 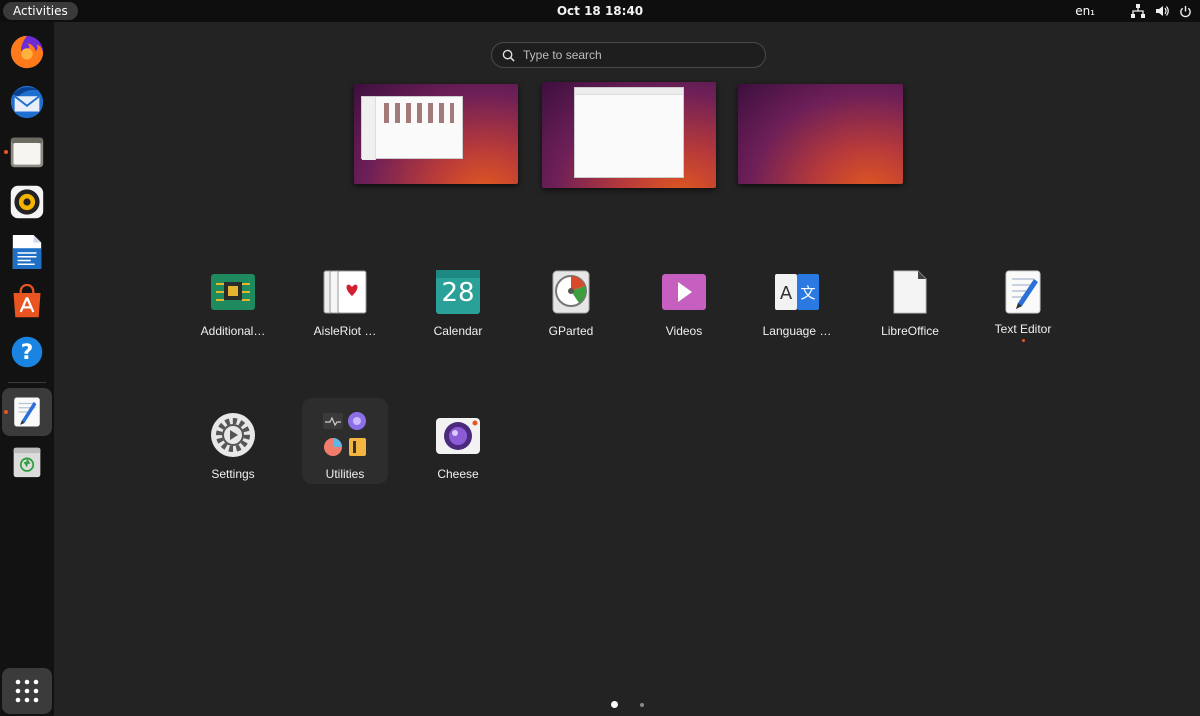 What do you see at coordinates (571, 331) in the screenshot?
I see `app-label: GParted` at bounding box center [571, 331].